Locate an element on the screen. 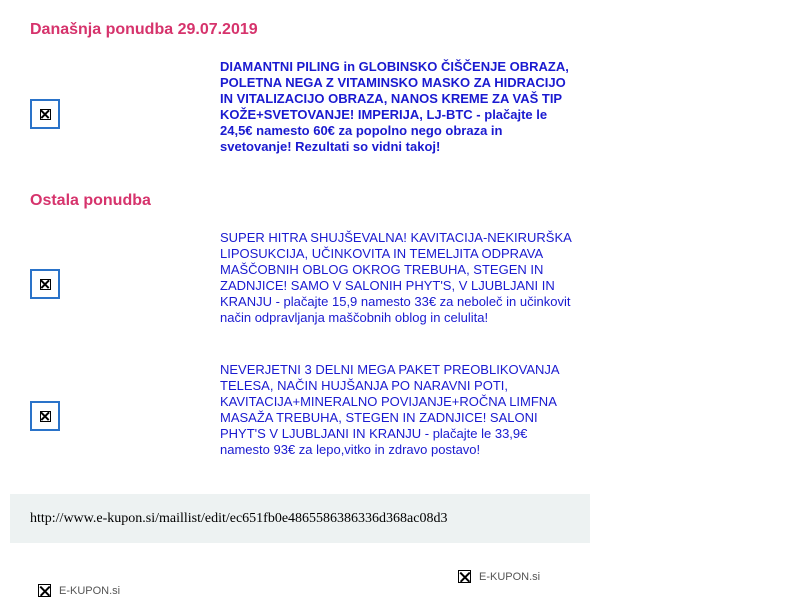 The width and height of the screenshot is (800, 600). todays-offer-image is located at coordinates (45, 114).